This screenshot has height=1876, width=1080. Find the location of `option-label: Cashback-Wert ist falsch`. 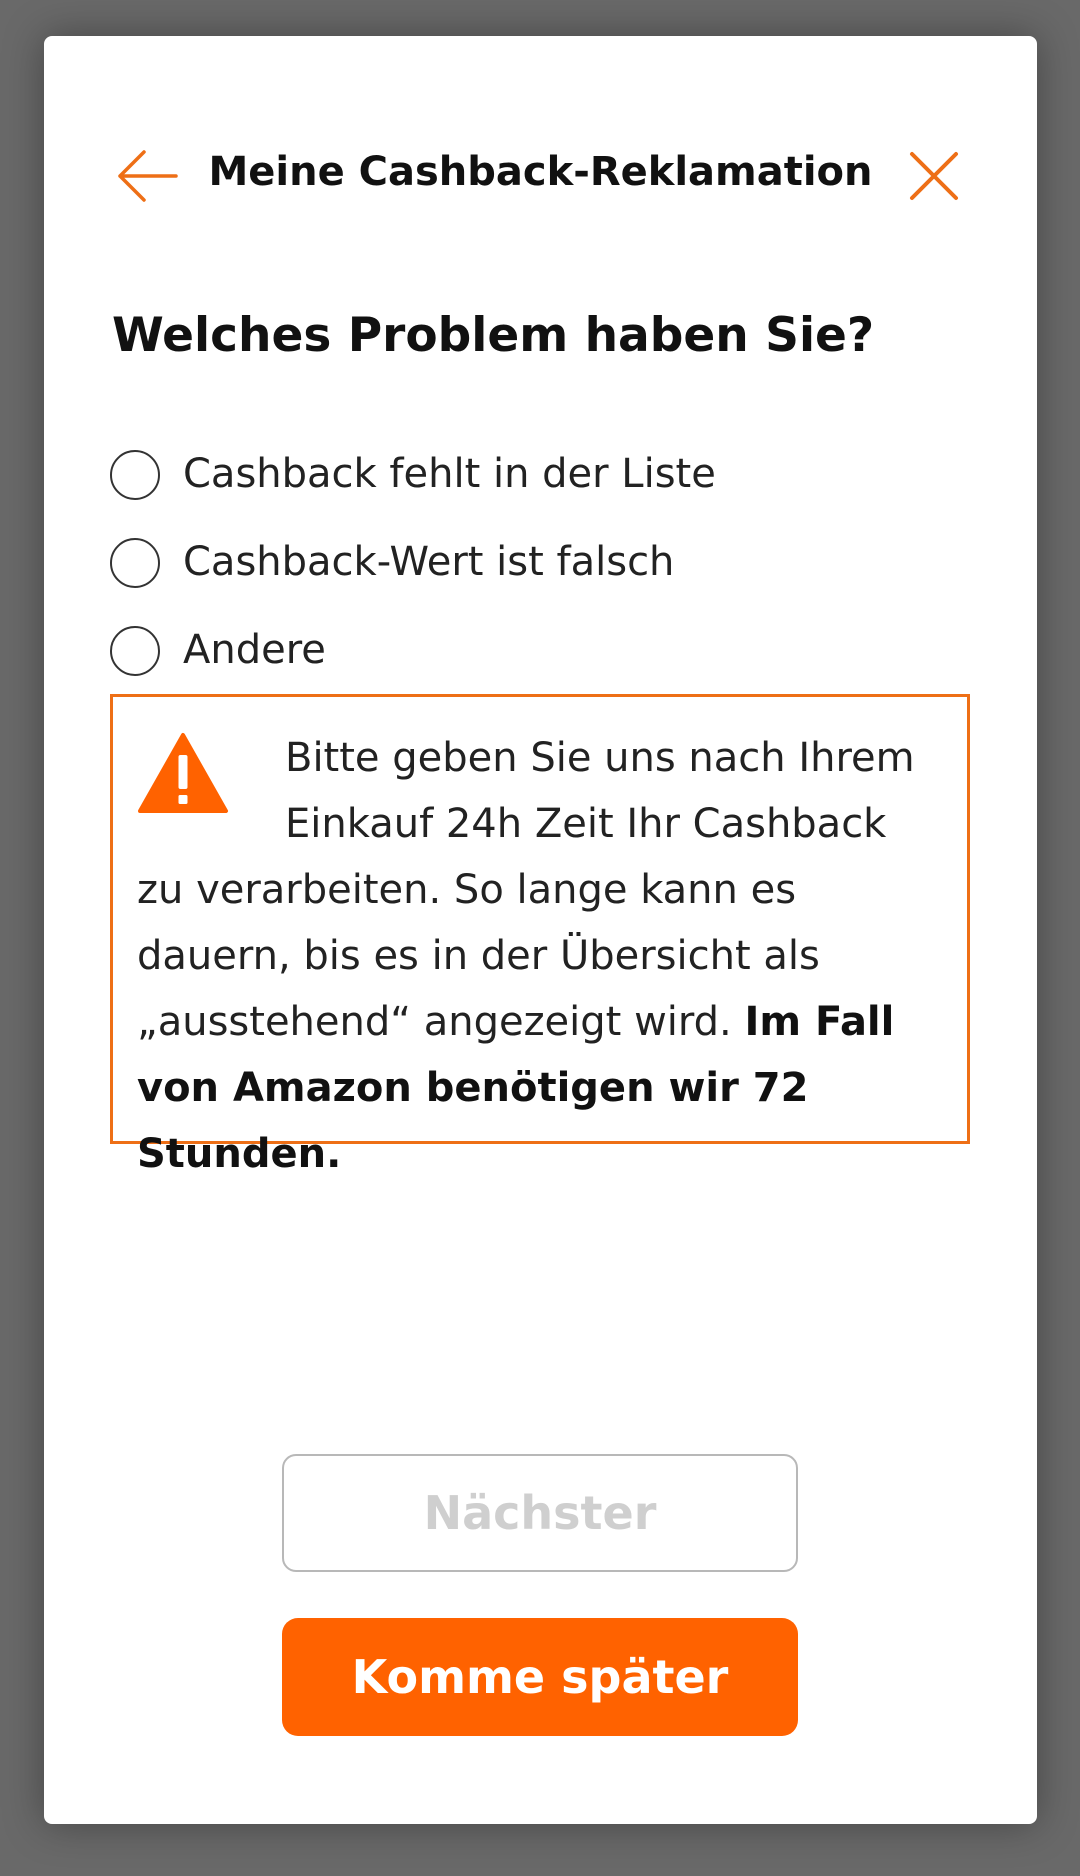

option-label: Cashback-Wert ist falsch is located at coordinates (429, 562).